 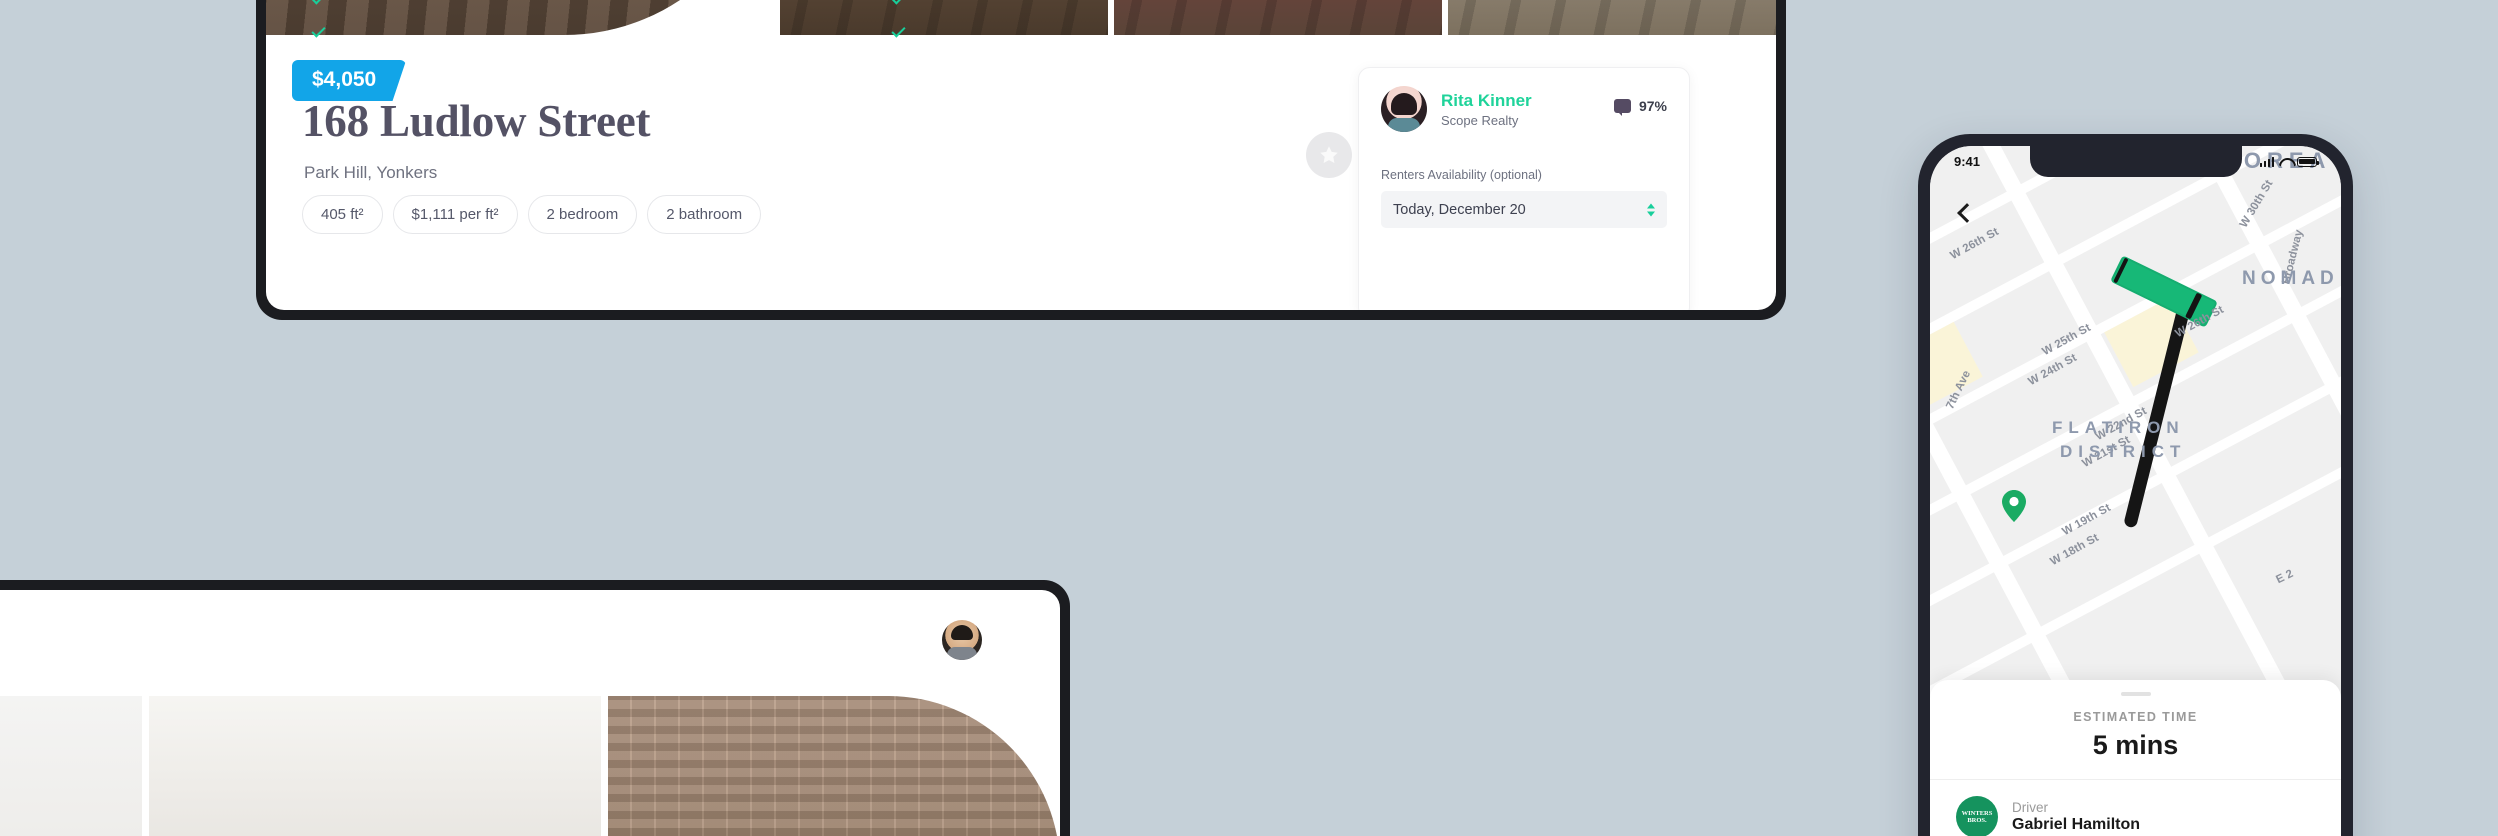 I want to click on wifi-icon, so click(x=2285, y=162).